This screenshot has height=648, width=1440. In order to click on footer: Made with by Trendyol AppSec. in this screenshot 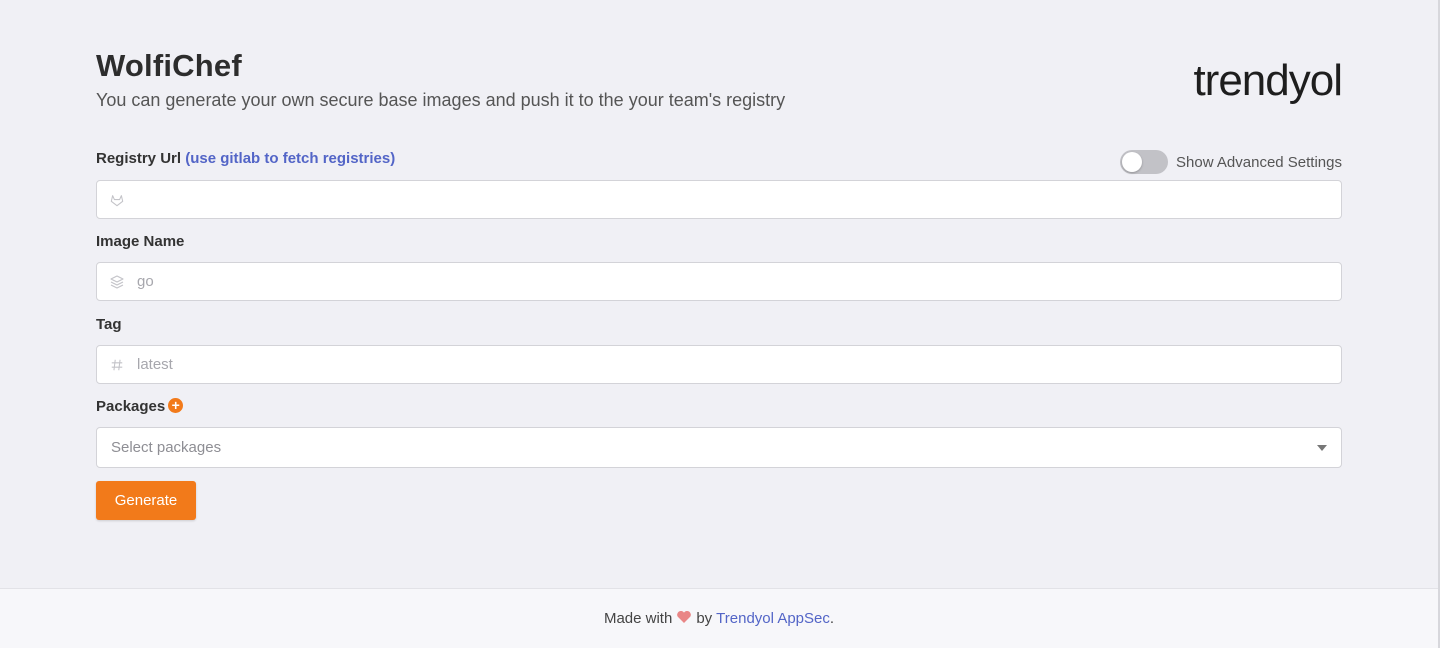, I will do `click(719, 618)`.